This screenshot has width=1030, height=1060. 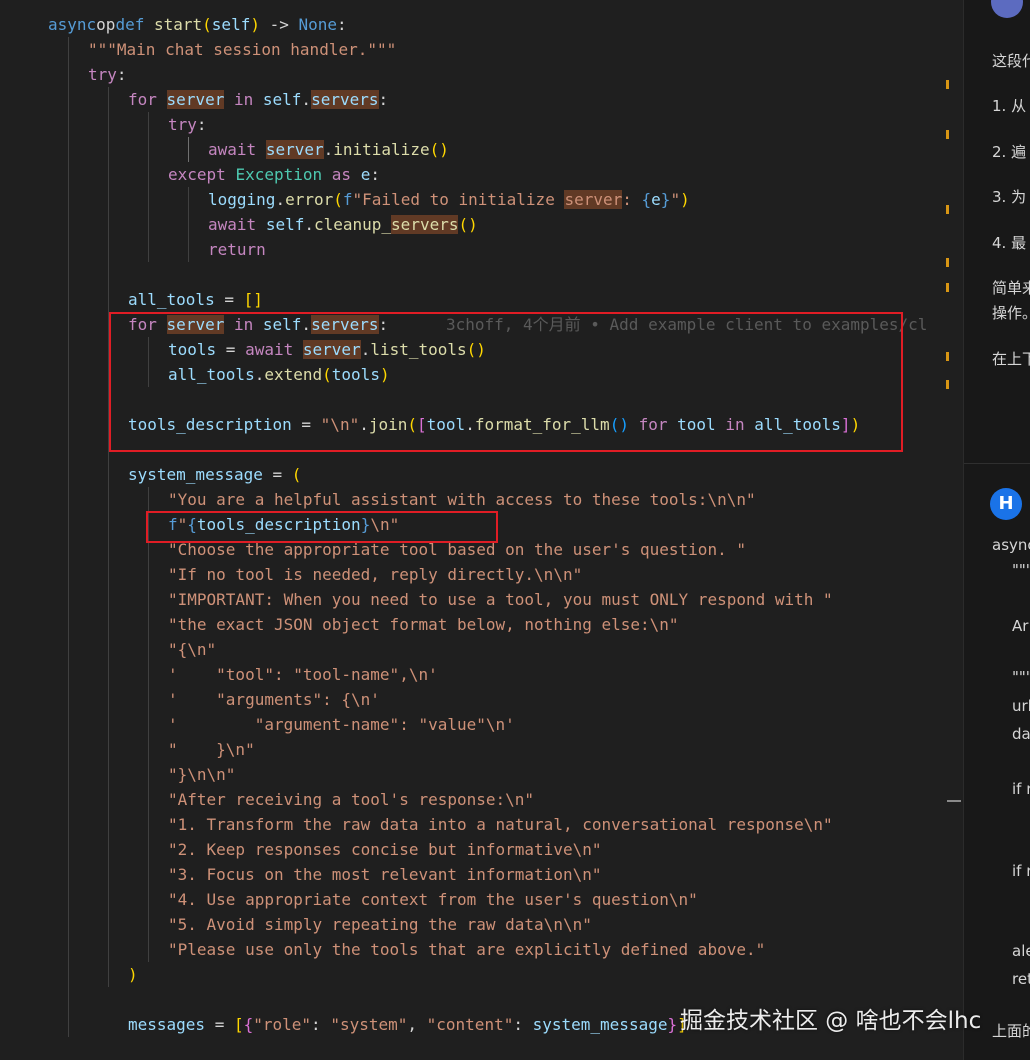 What do you see at coordinates (328, 149) in the screenshot?
I see `code-line-await-init: await server.initialize()` at bounding box center [328, 149].